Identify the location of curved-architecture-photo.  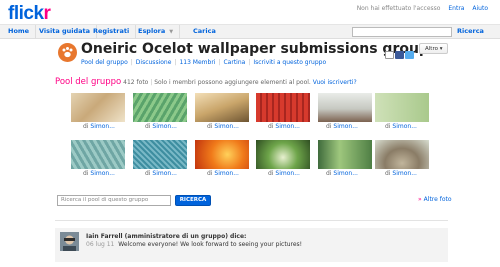
(222, 107).